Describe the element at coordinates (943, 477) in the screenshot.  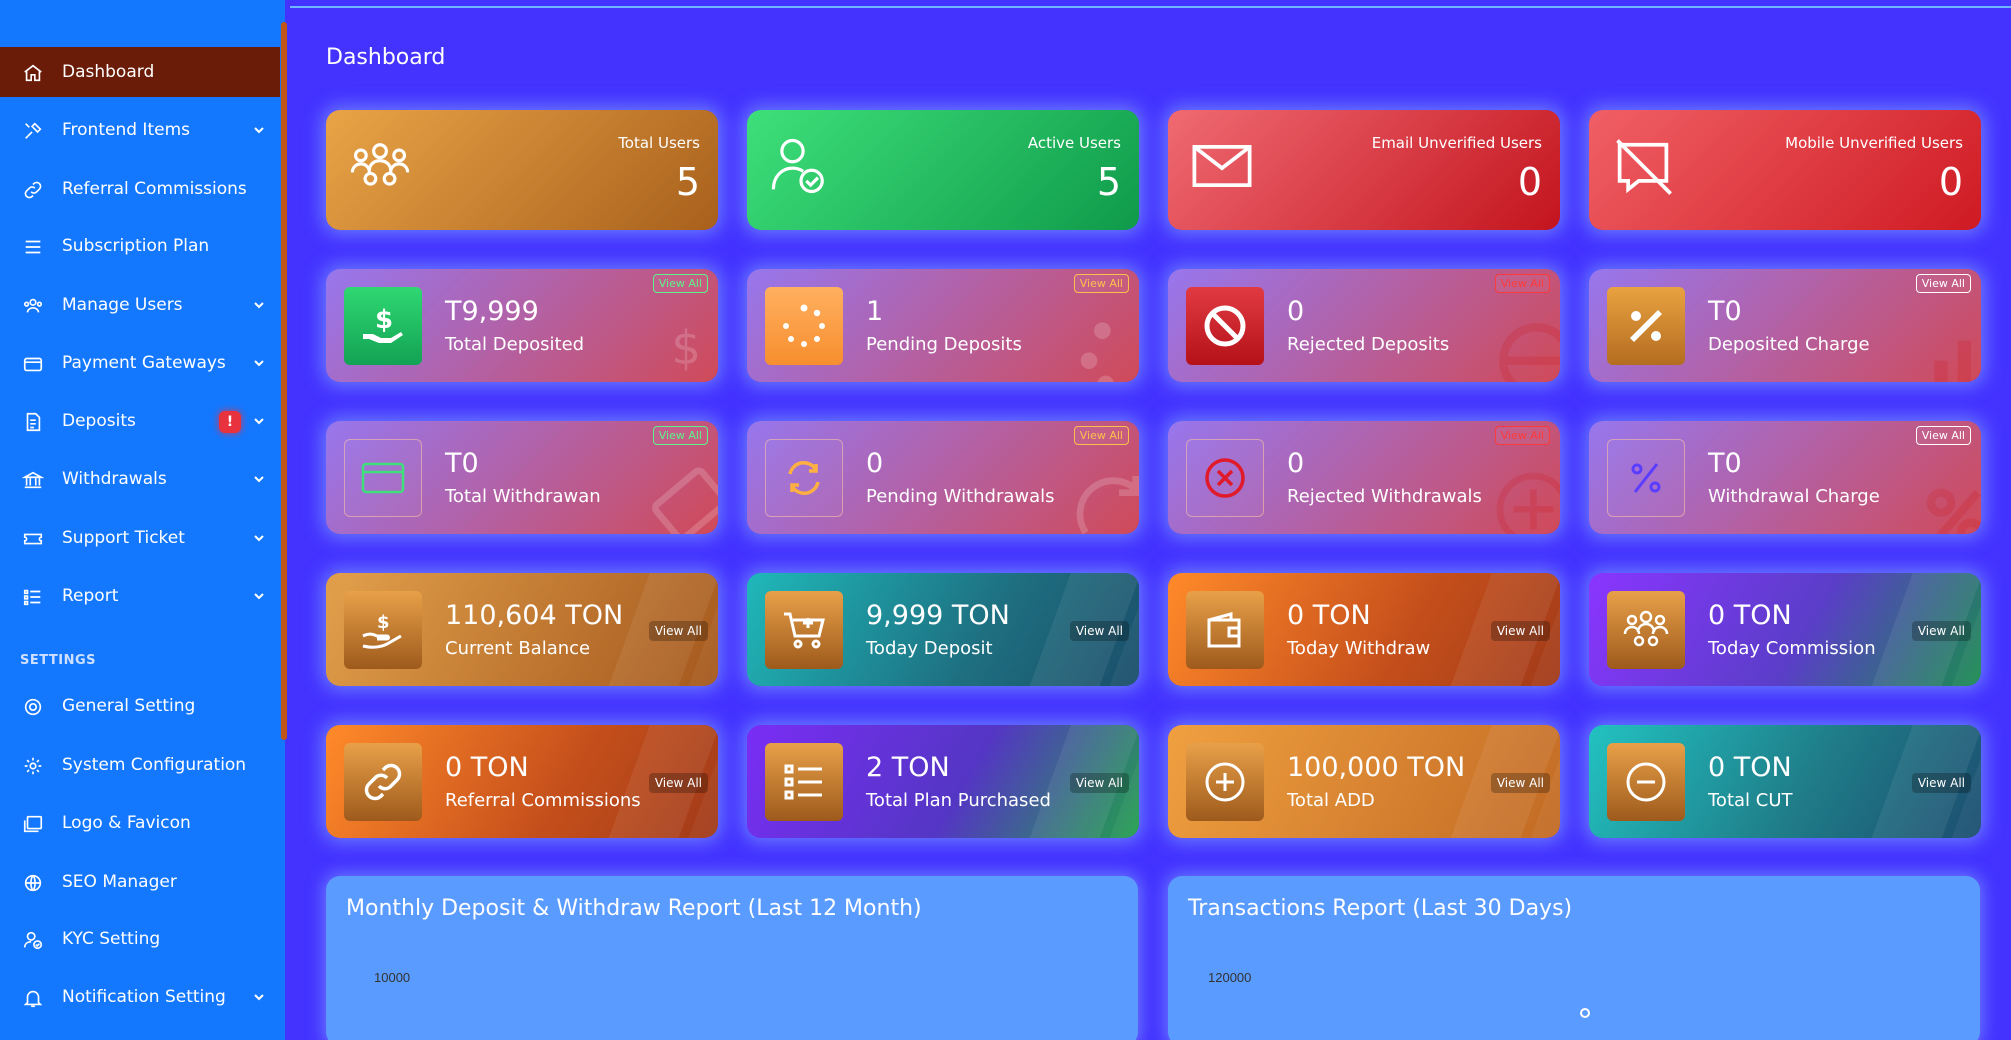
I see `stat-card-pending-withdrawals: 0 Pending Withdrawals View All` at that location.